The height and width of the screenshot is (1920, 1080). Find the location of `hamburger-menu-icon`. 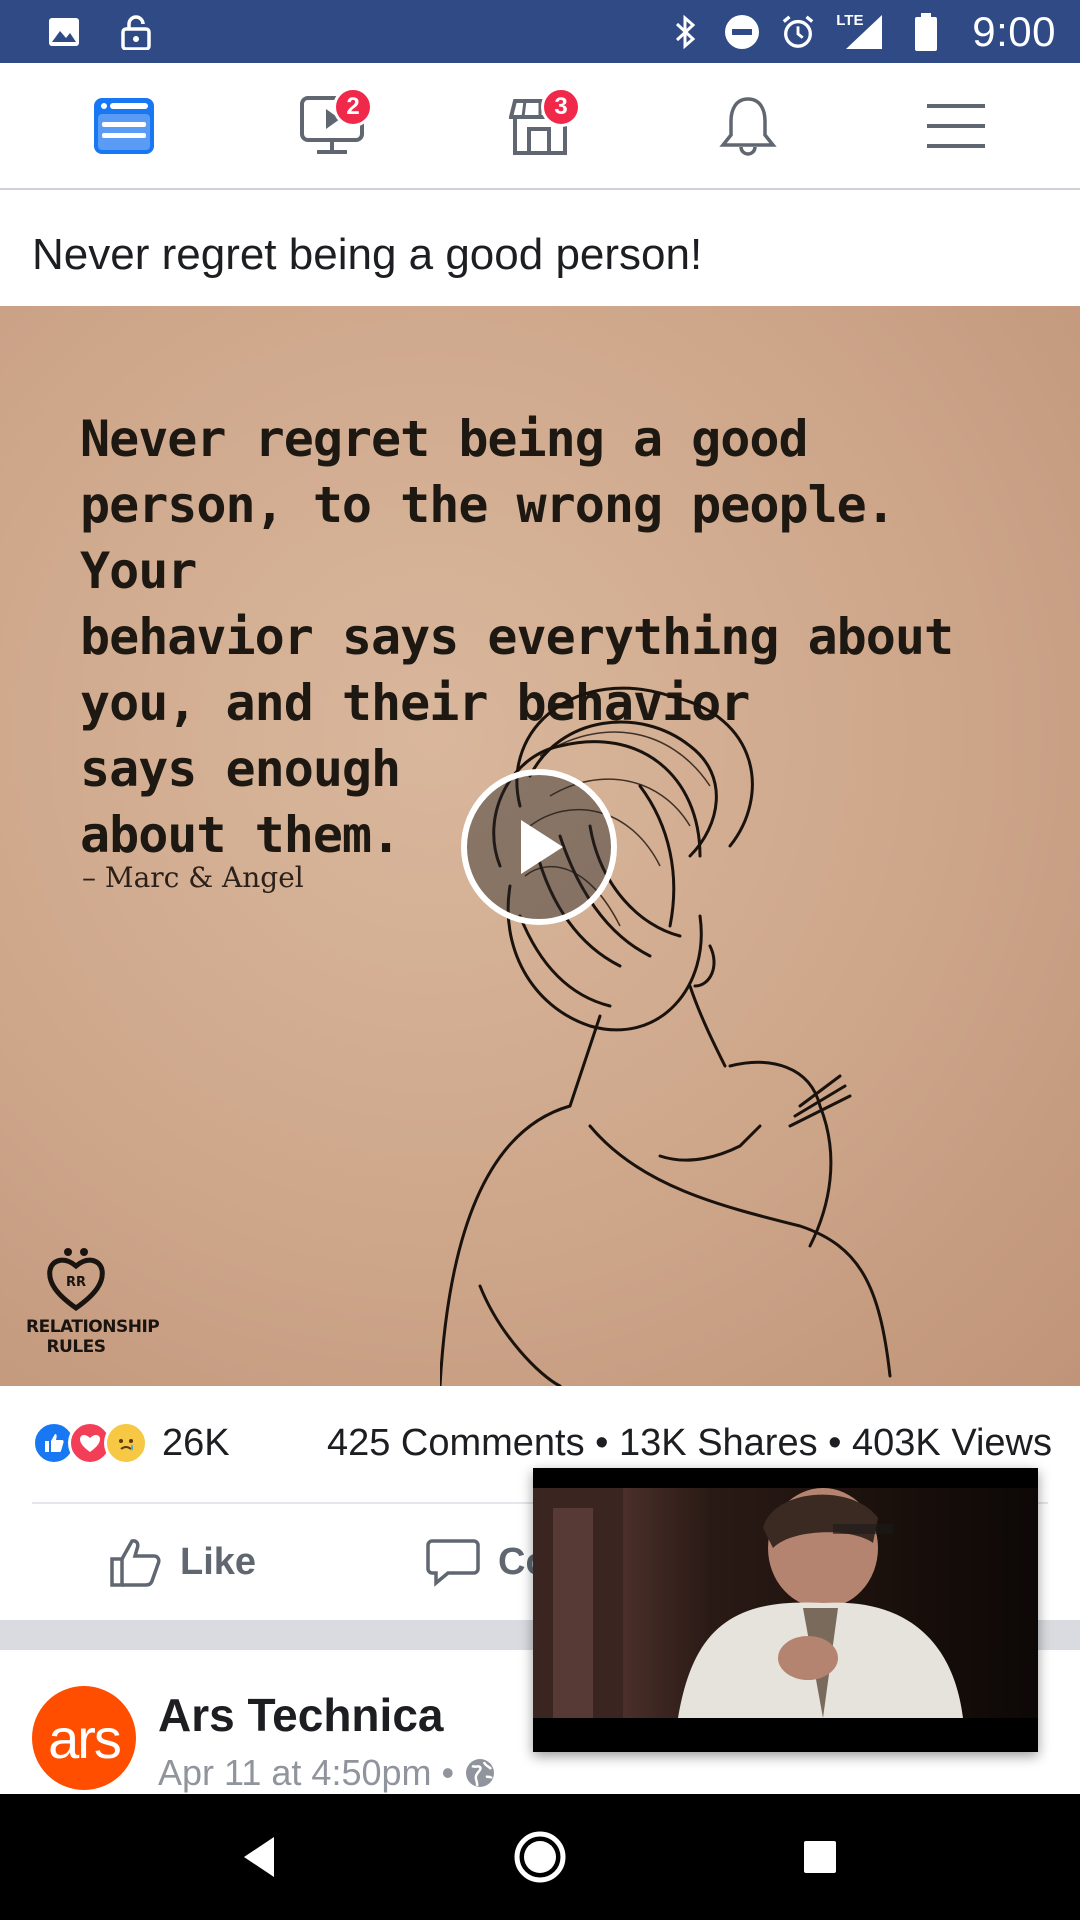

hamburger-menu-icon is located at coordinates (956, 125).